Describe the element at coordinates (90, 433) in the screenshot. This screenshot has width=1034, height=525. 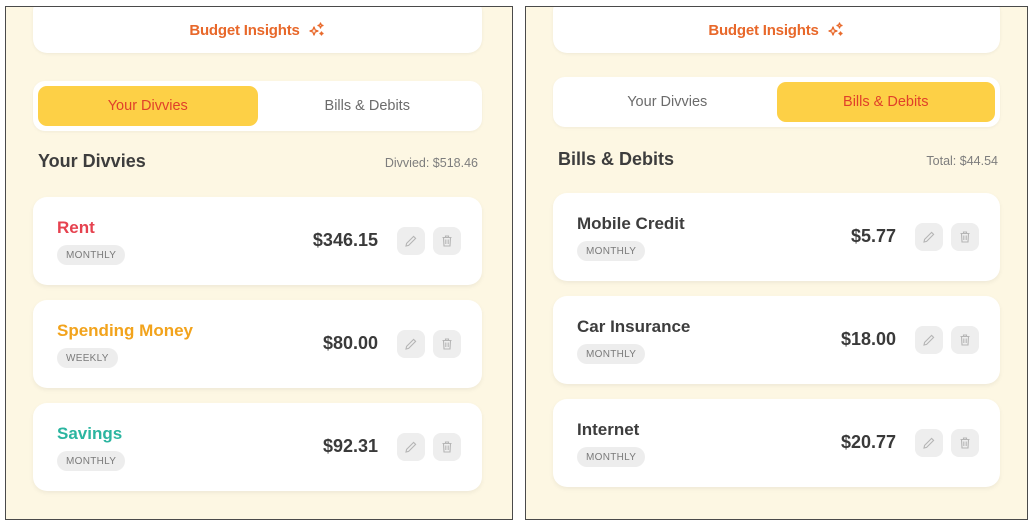
I see `item-name: Savings` at that location.